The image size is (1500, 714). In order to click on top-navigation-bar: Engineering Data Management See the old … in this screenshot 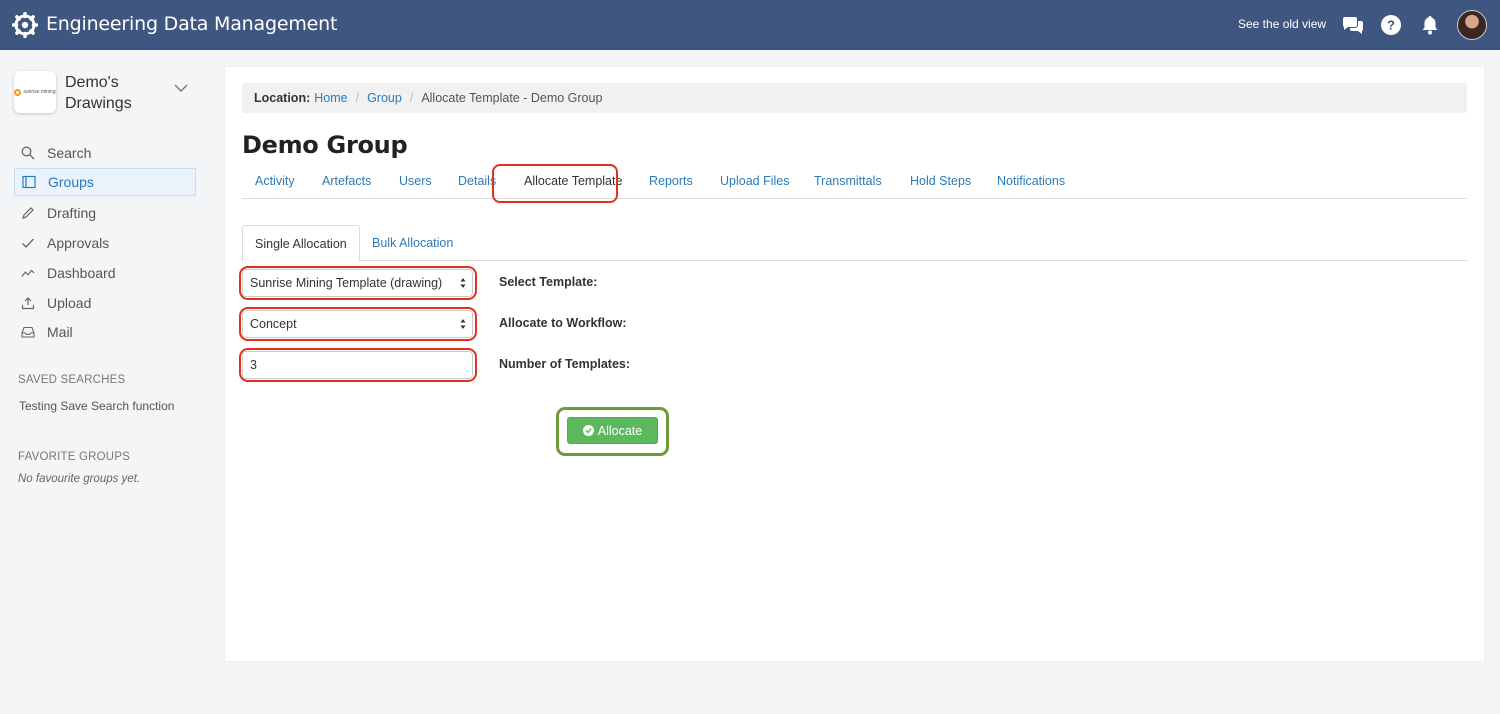, I will do `click(750, 25)`.